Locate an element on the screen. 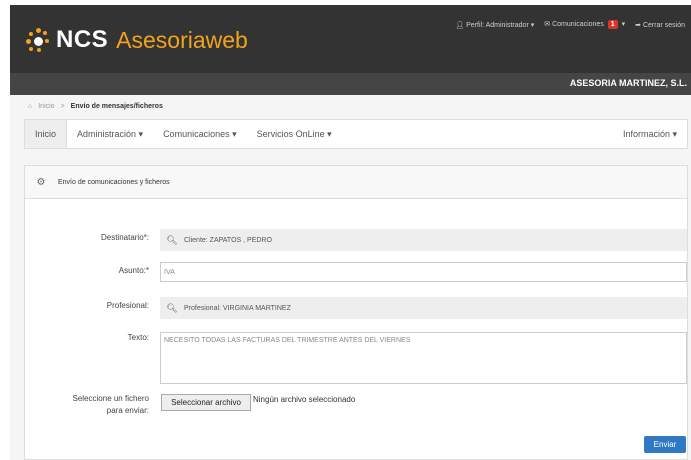 This screenshot has width=691, height=460. recipient-value: Cliente: ZAPATOS , PEDRO is located at coordinates (228, 240).